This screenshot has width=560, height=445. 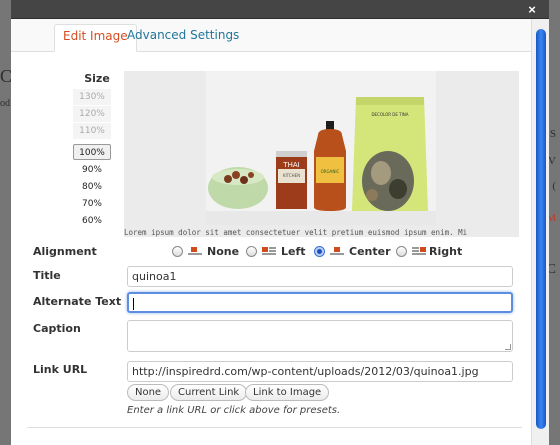 I want to click on background-left-strip: C od, so click(x=6, y=222).